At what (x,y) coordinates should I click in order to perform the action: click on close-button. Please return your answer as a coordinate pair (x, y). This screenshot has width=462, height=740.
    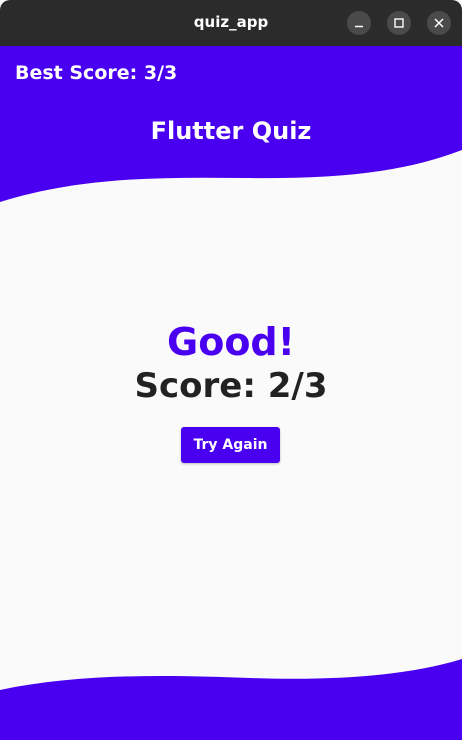
    Looking at the image, I should click on (439, 23).